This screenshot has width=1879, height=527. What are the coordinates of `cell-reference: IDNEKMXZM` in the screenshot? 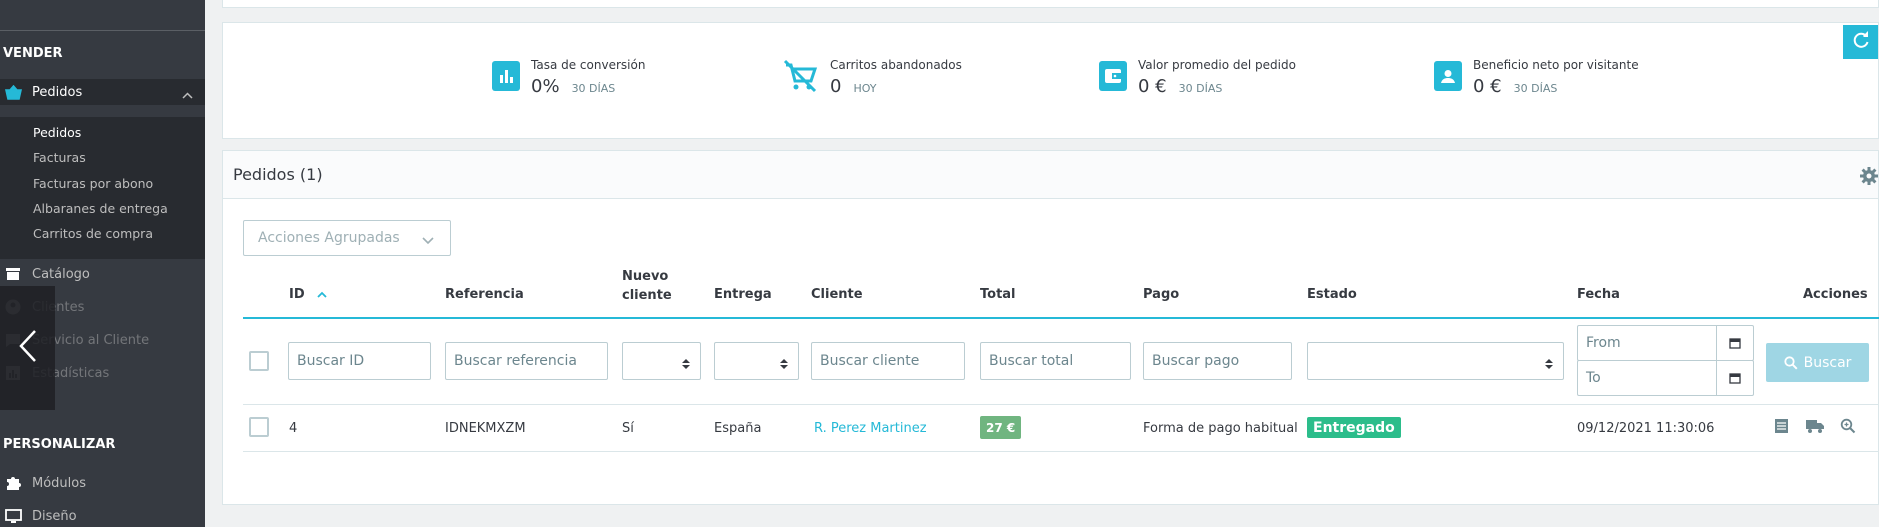 It's located at (485, 428).